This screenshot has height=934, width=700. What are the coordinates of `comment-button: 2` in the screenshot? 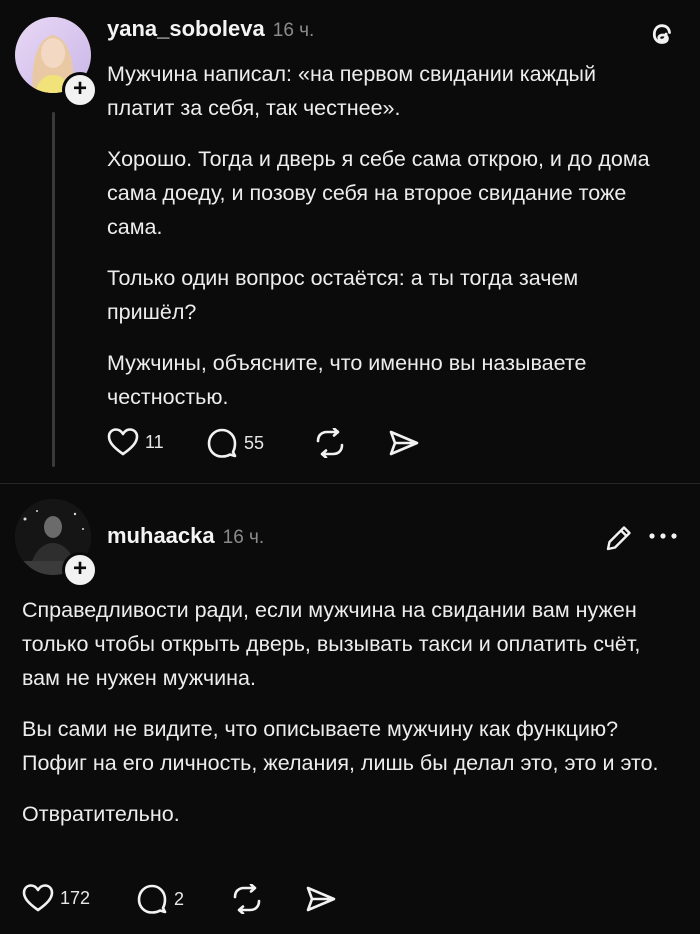 It's located at (160, 899).